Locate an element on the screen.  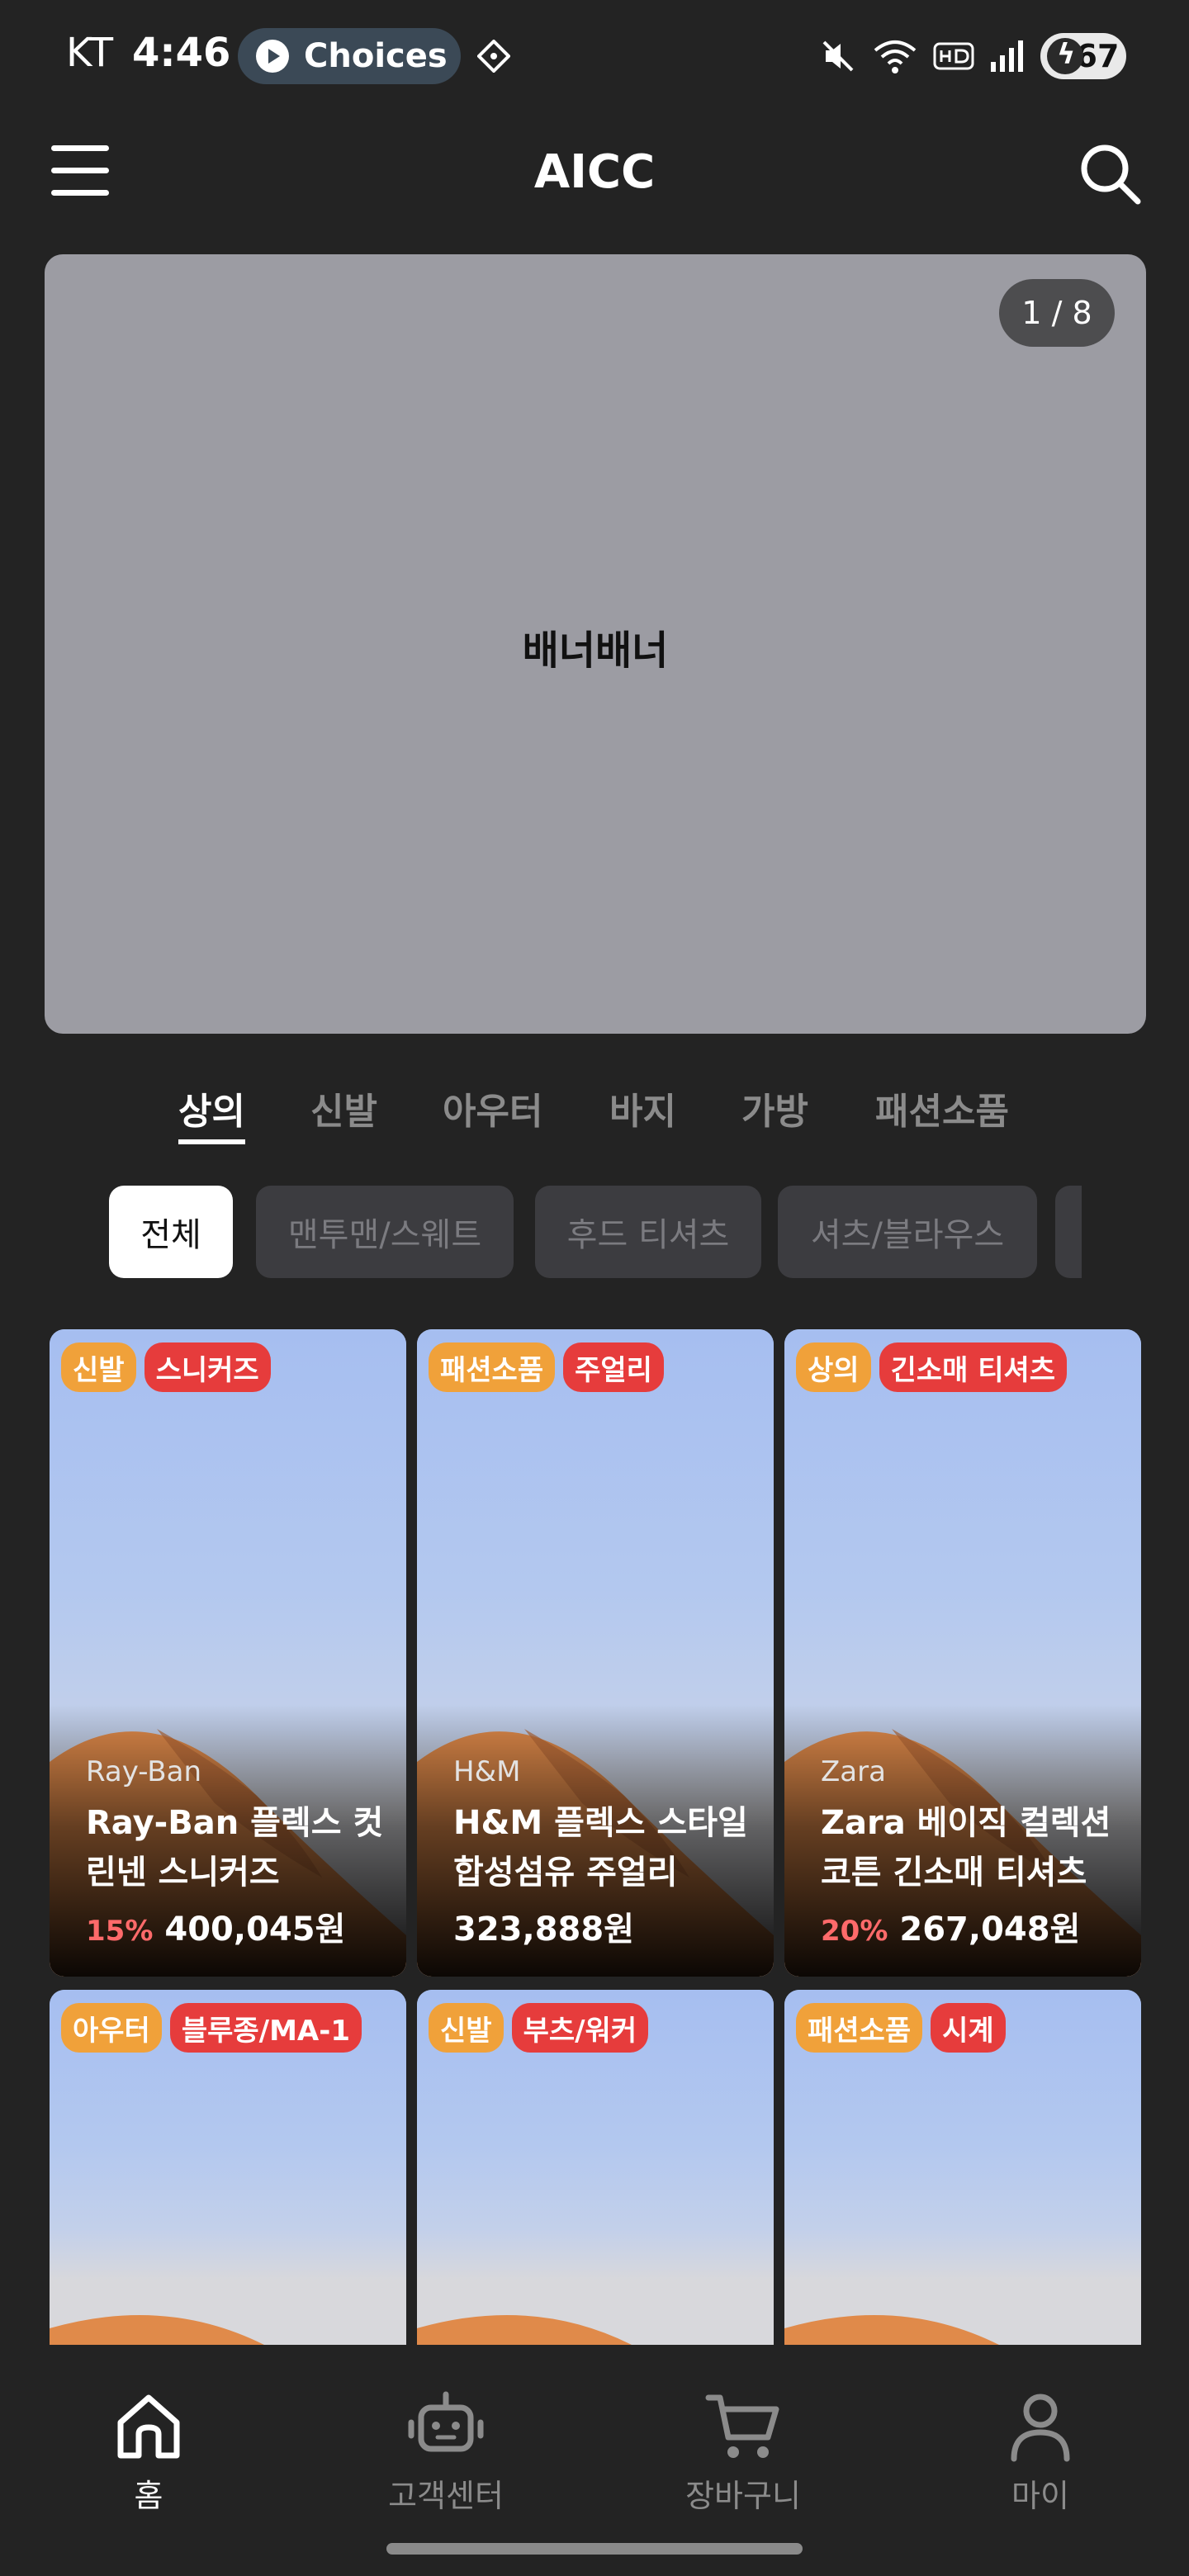
bottom-nav: 홈 고객센터 장바구니 마이 is located at coordinates (594, 2460).